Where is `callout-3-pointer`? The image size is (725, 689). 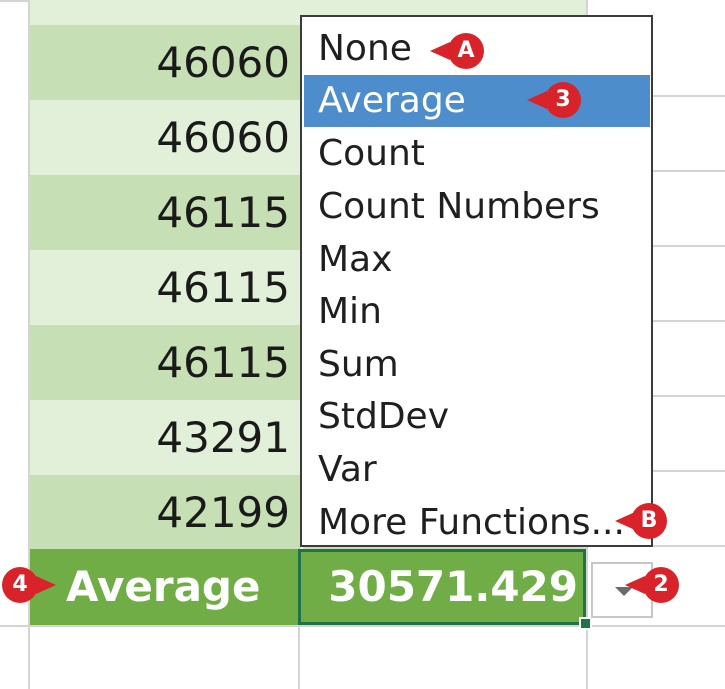
callout-3-pointer is located at coordinates (537, 100).